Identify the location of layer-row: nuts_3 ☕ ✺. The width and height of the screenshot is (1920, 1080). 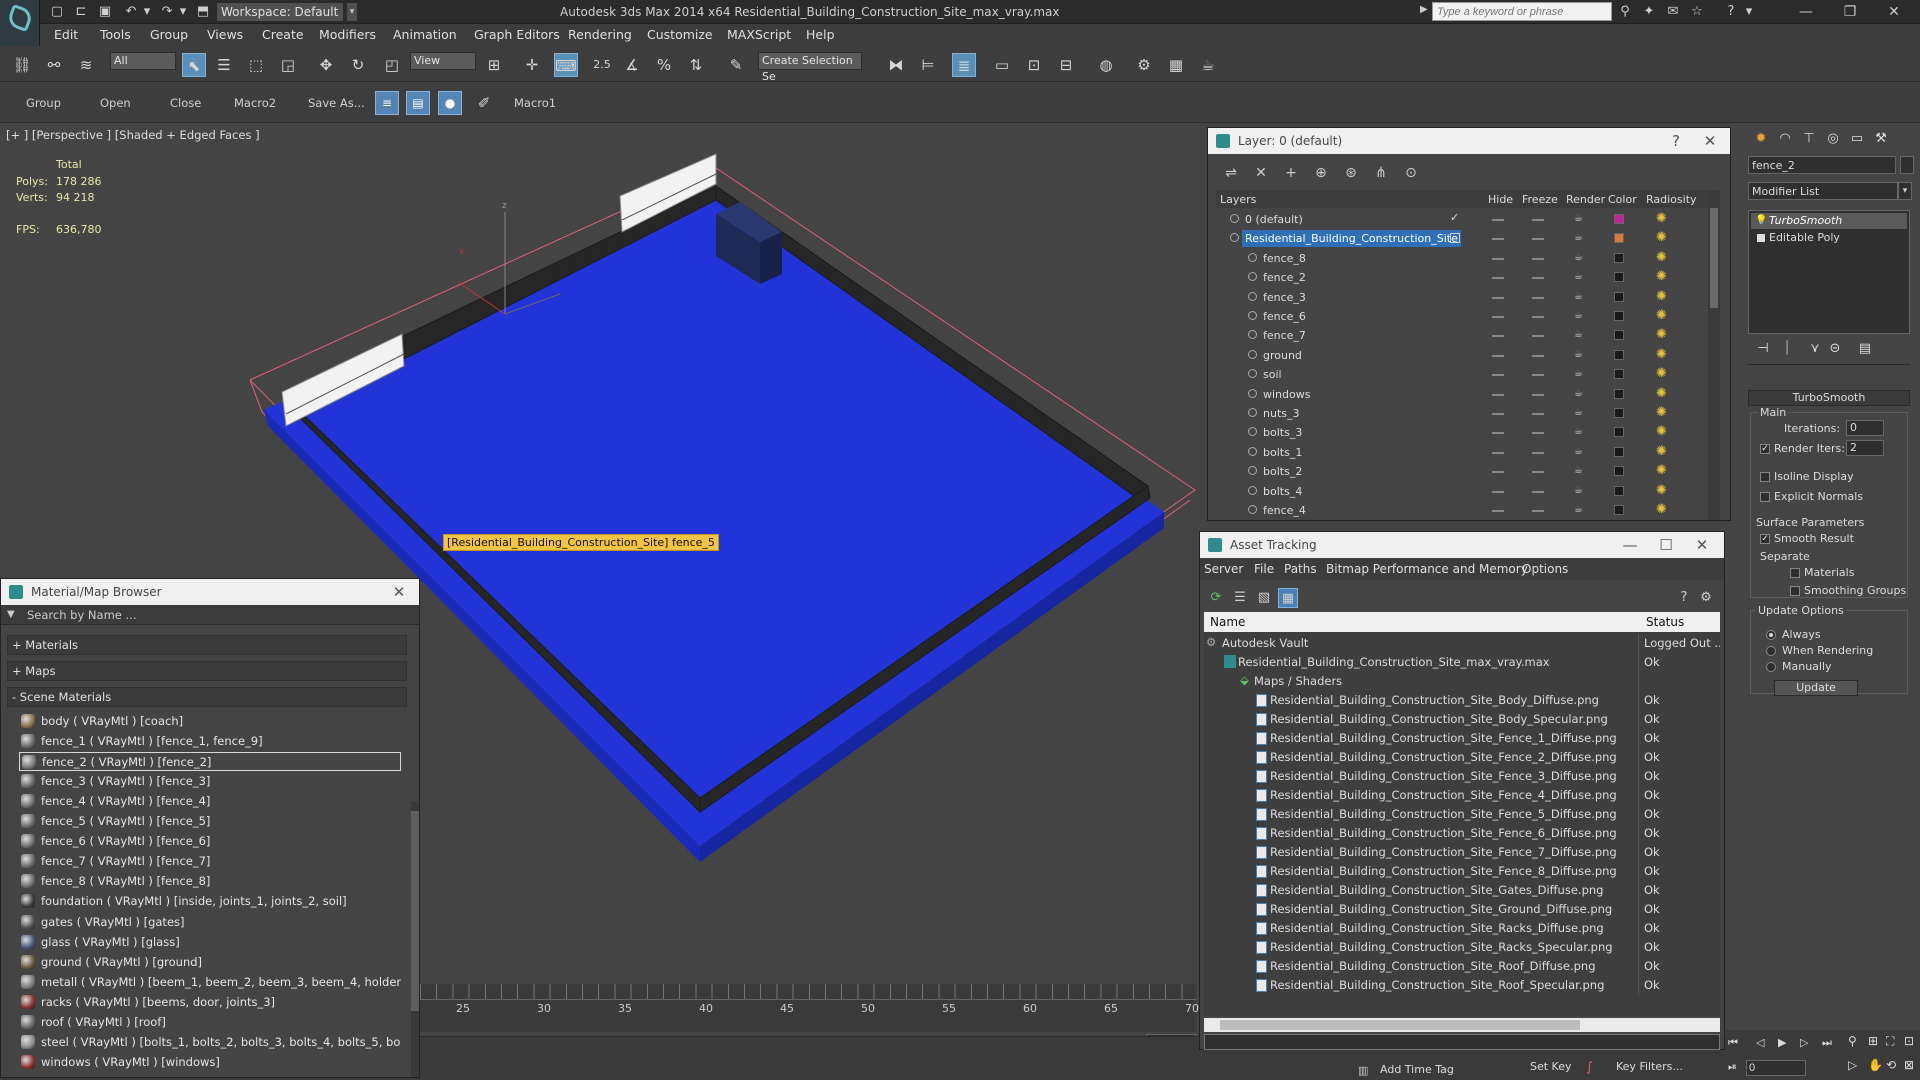
(1457, 413).